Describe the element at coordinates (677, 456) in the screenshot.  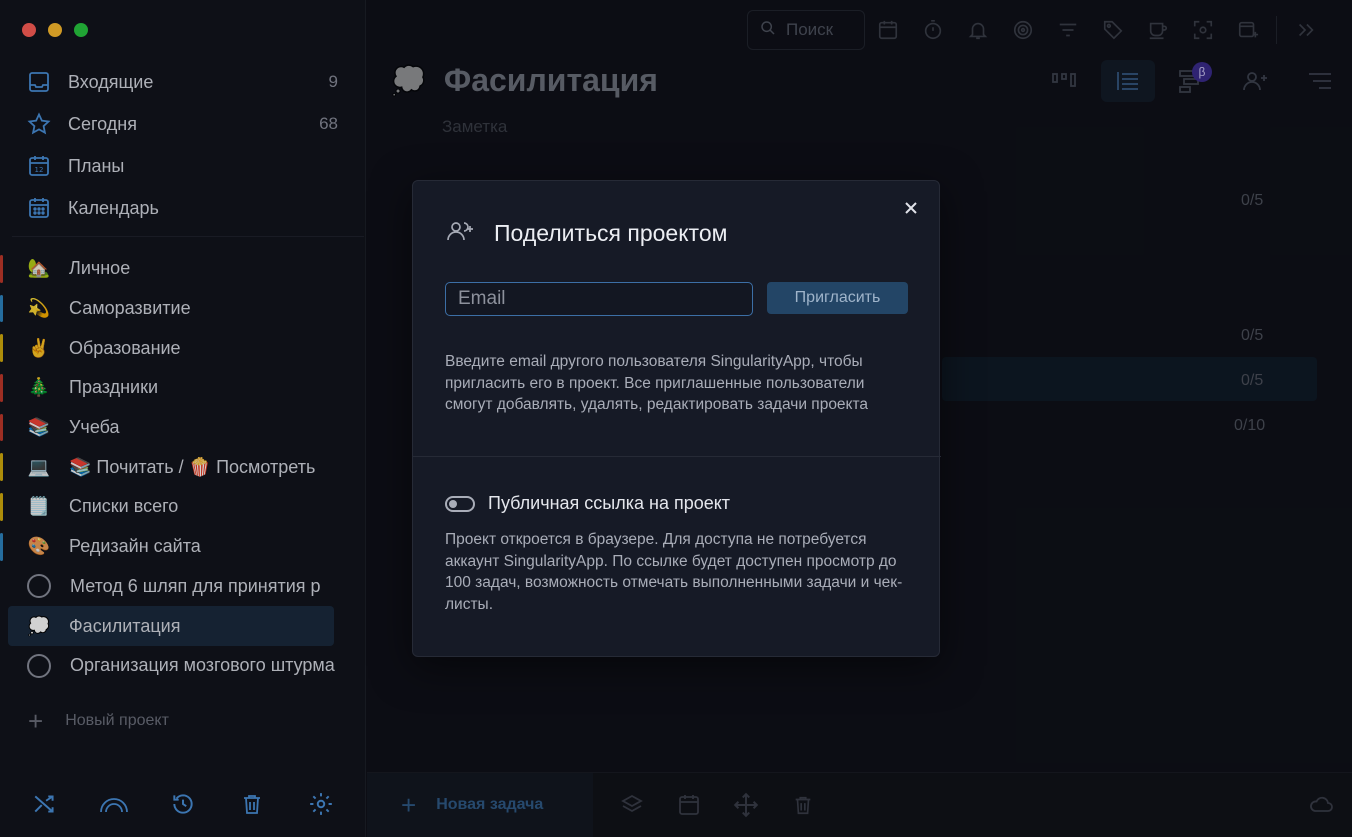
I see `dialog-divider` at that location.